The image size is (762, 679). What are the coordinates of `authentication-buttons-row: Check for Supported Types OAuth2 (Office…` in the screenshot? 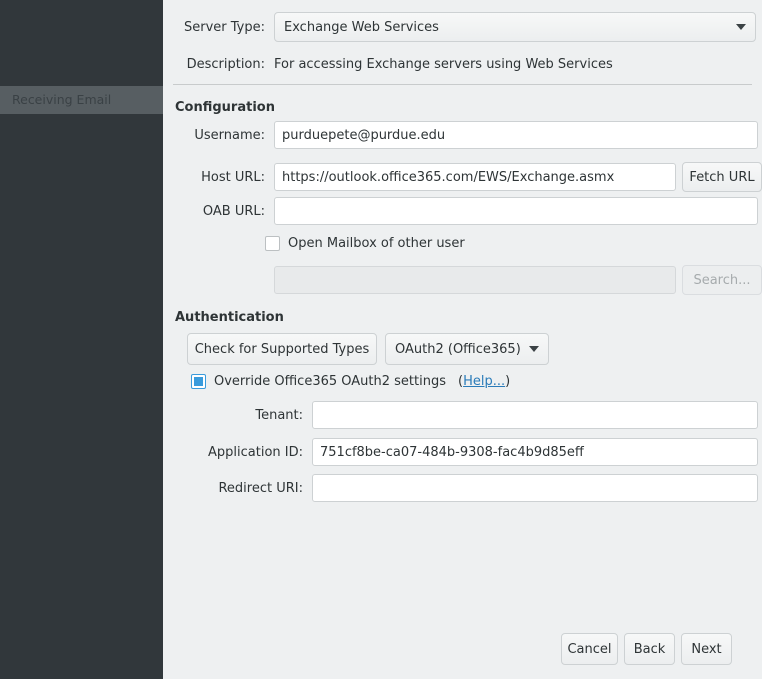 It's located at (368, 349).